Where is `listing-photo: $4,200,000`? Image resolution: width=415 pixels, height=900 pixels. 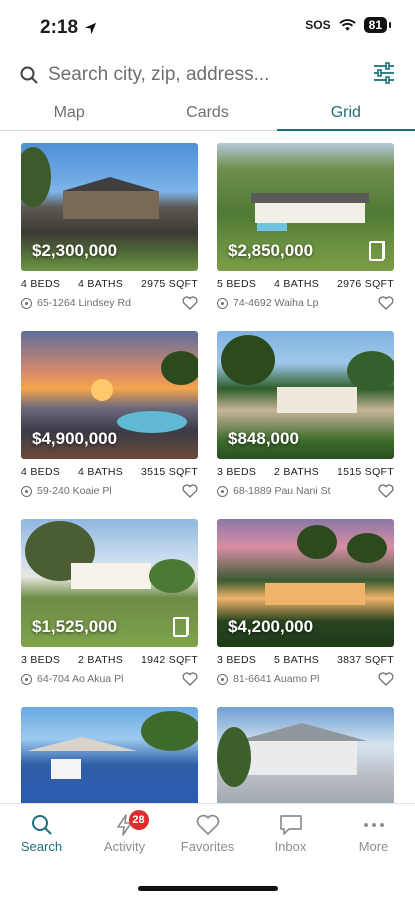
listing-photo: $4,200,000 is located at coordinates (305, 583).